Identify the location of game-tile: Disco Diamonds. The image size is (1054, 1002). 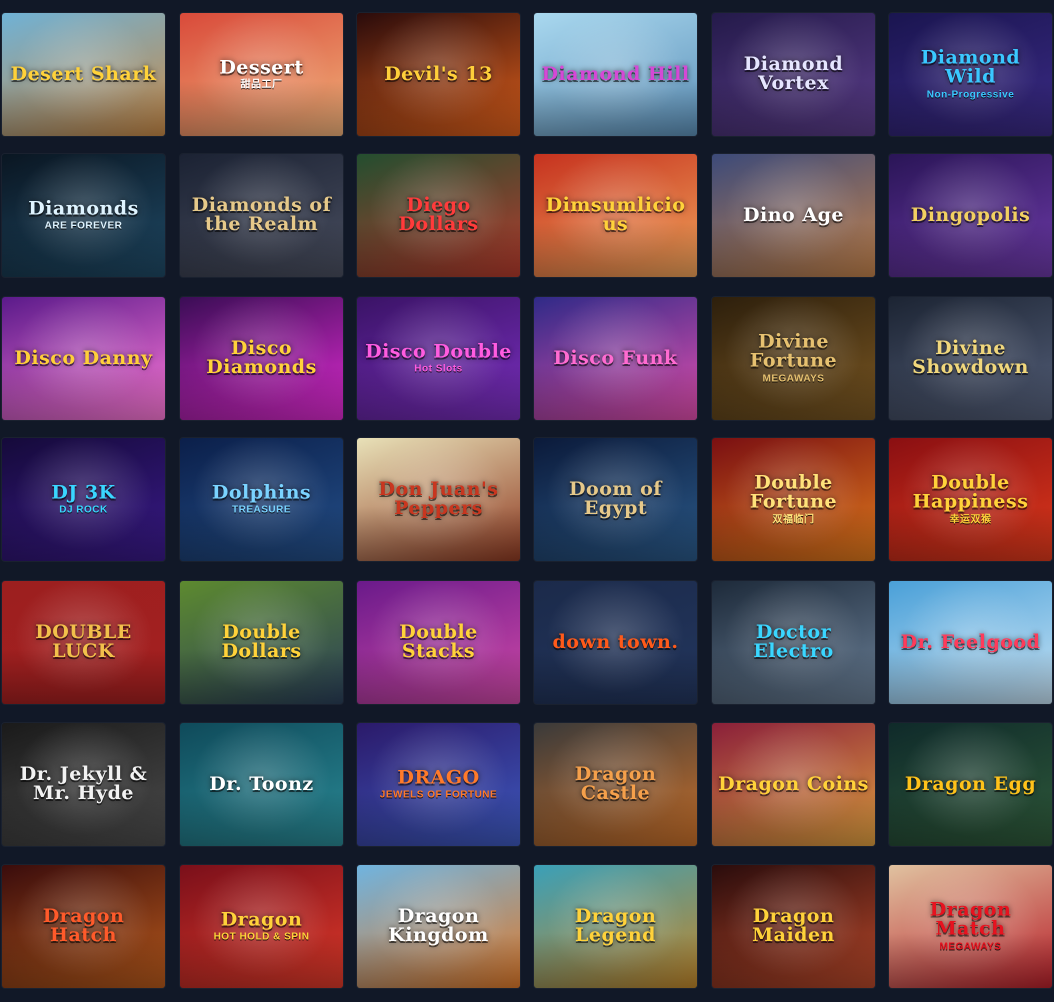
(261, 358).